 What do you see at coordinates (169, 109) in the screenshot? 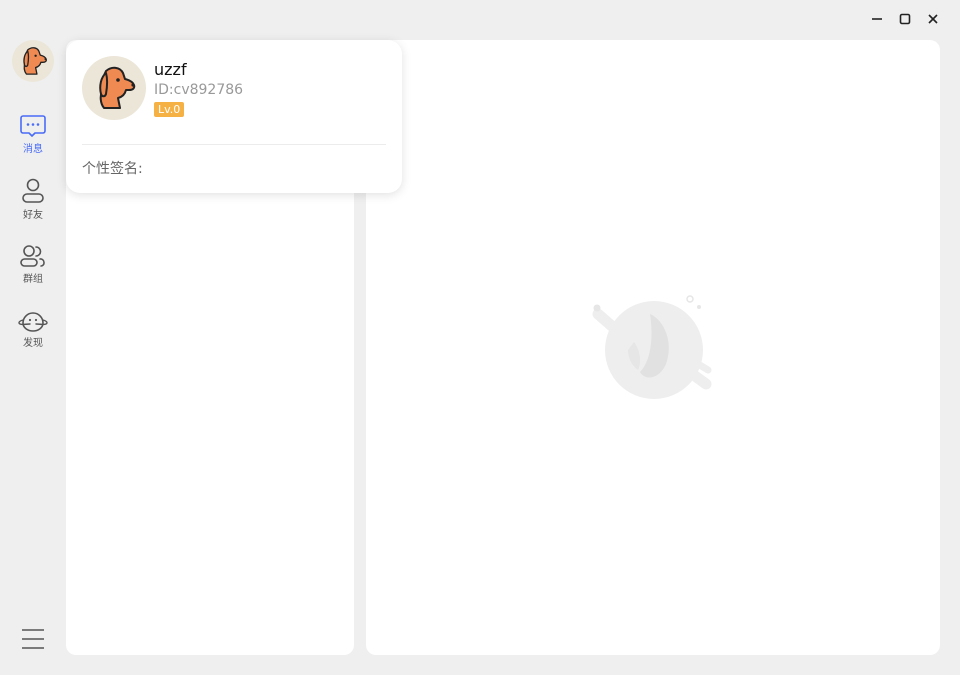
I see `level-badge: Lv.0` at bounding box center [169, 109].